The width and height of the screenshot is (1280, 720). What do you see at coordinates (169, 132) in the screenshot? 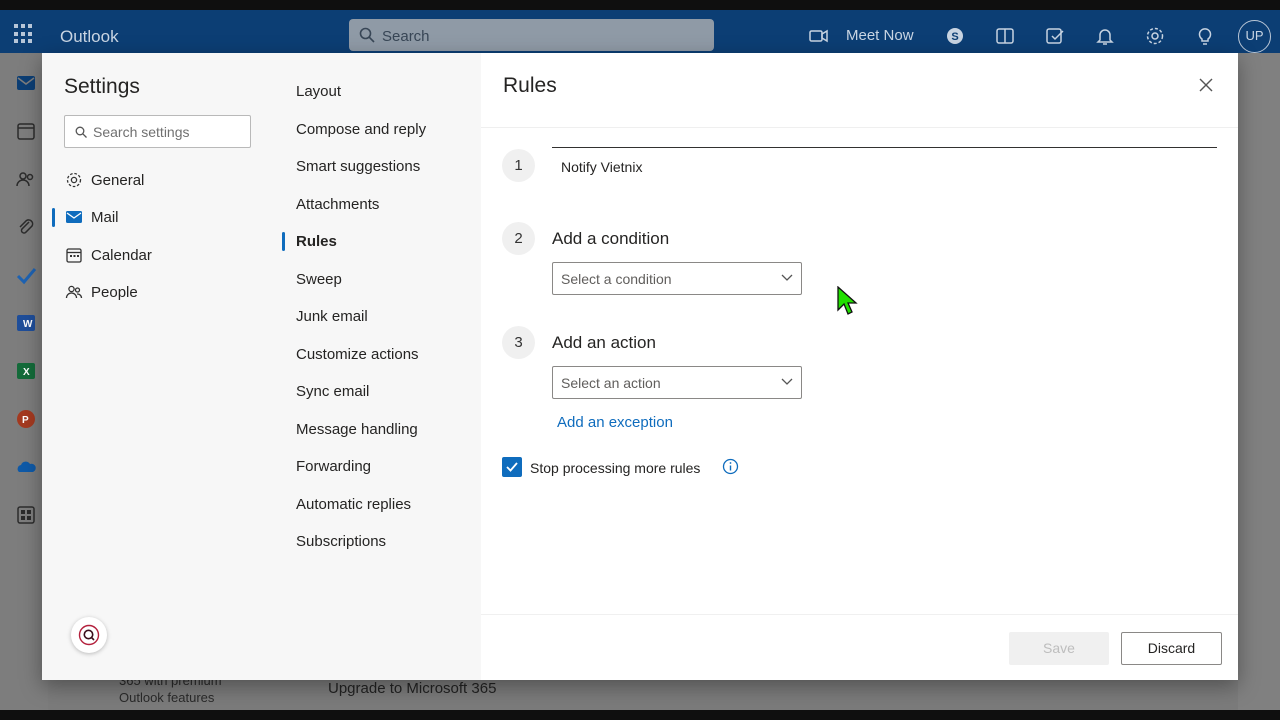
I see `settings-search-input` at bounding box center [169, 132].